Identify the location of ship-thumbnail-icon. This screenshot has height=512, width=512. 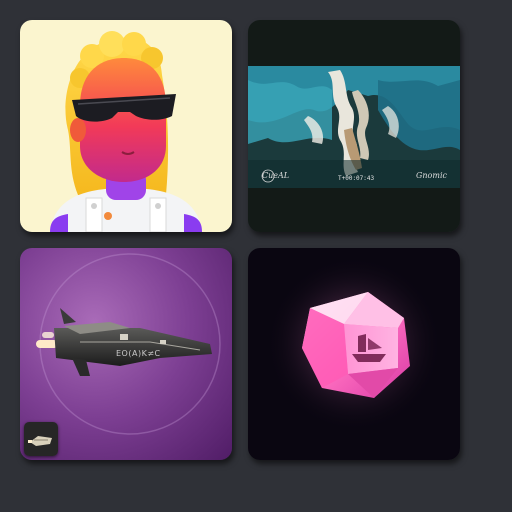
(41, 439).